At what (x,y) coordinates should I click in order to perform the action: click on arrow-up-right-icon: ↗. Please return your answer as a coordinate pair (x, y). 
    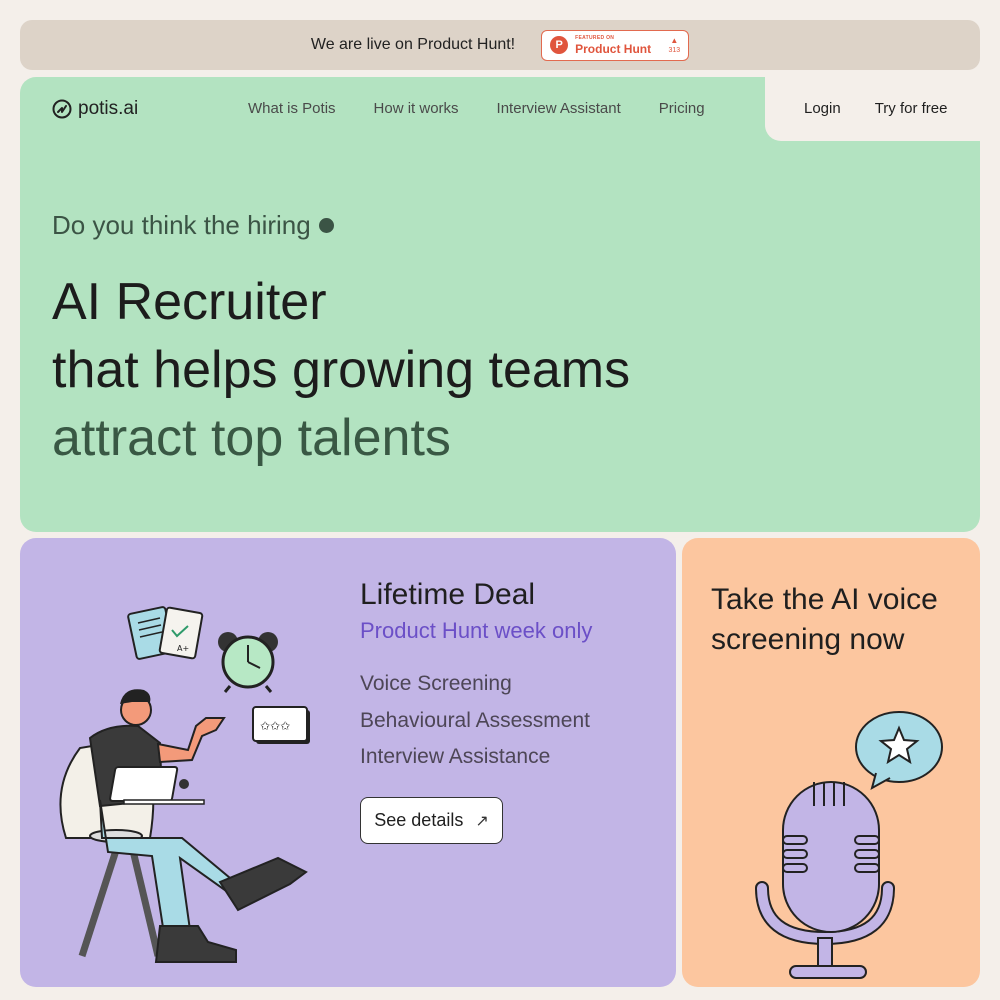
    Looking at the image, I should click on (482, 821).